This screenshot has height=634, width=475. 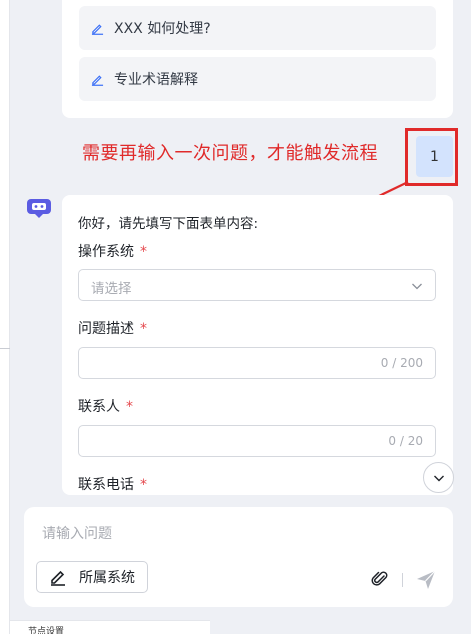 I want to click on field-label-text: 联系电话, so click(x=106, y=485).